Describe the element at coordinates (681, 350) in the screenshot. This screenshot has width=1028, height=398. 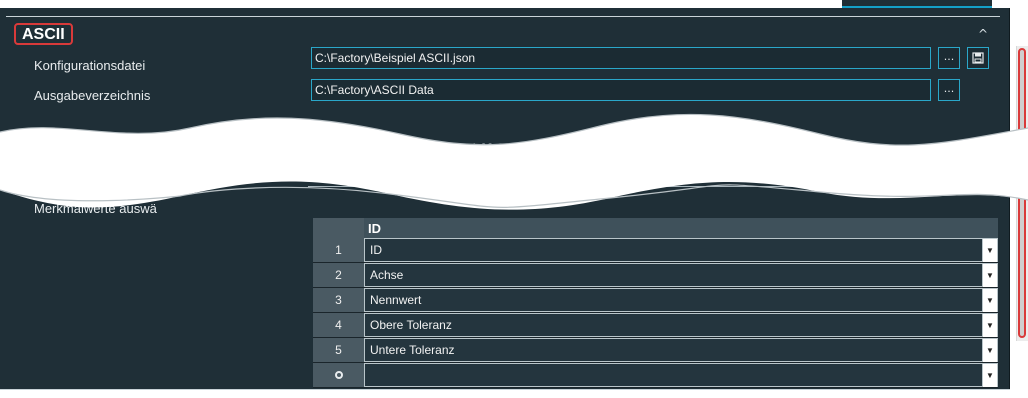
I see `feature-select: Untere Toleranz ▼` at that location.